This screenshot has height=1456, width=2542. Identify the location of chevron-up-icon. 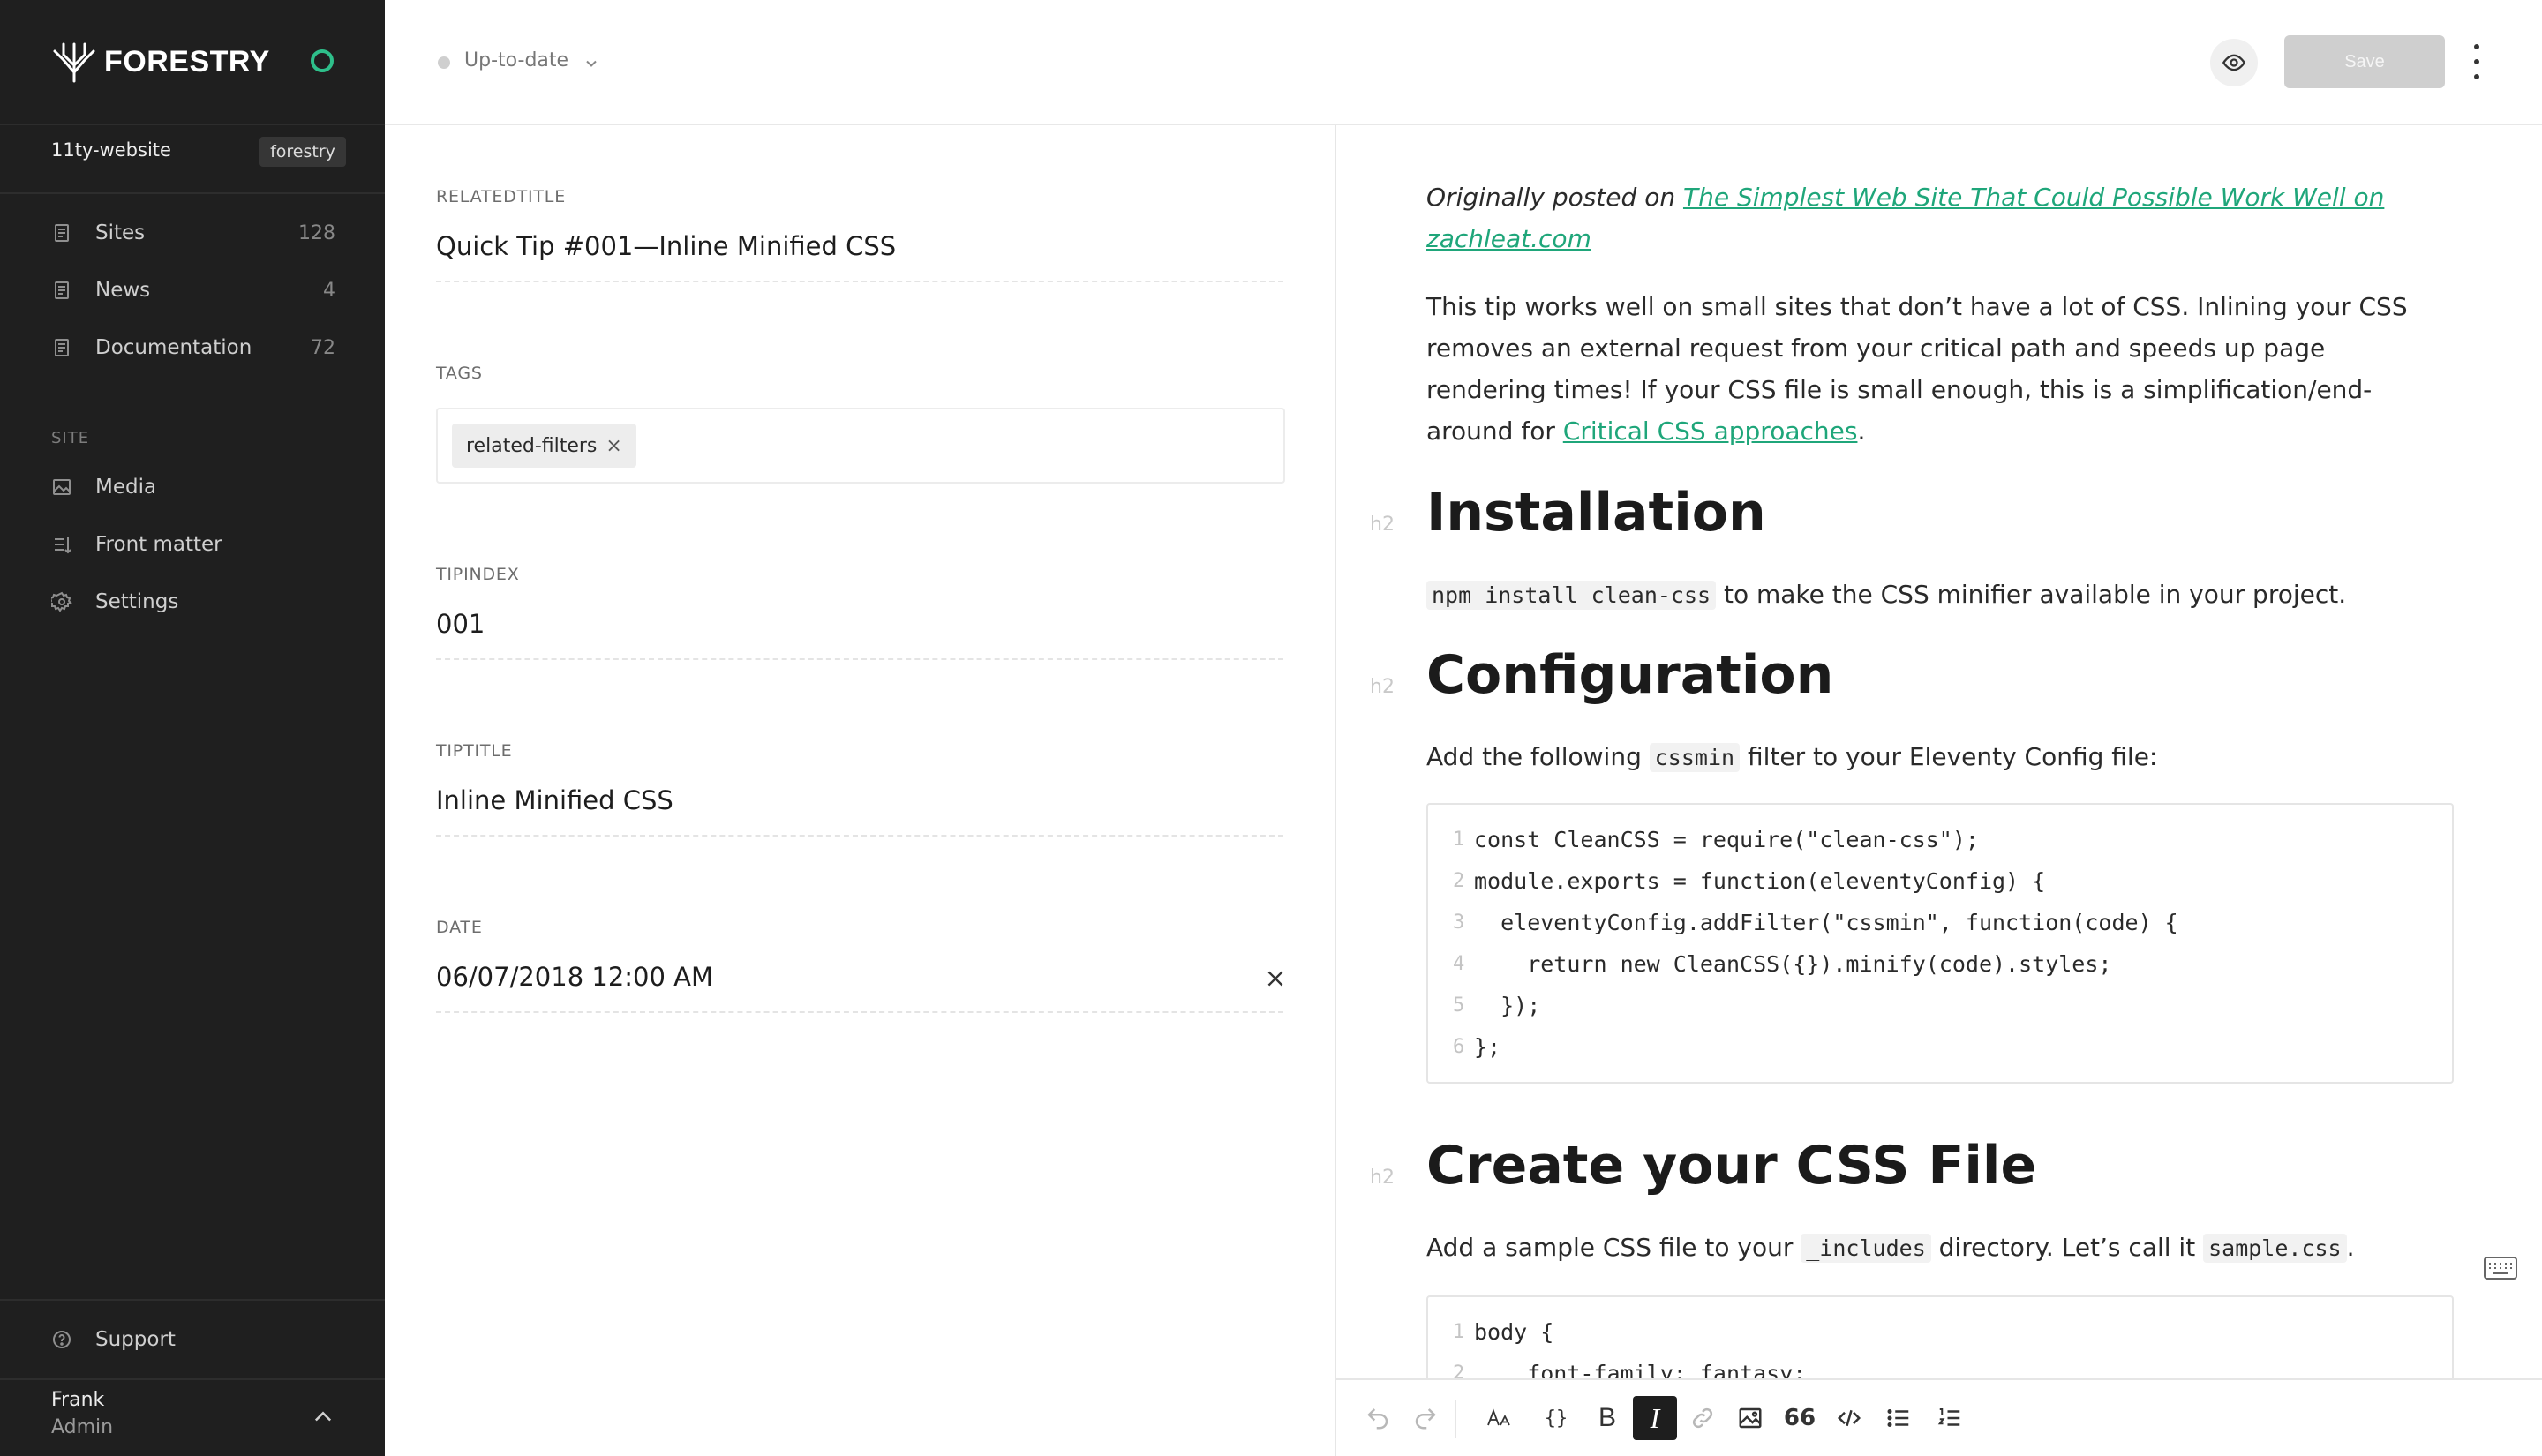
(323, 1417).